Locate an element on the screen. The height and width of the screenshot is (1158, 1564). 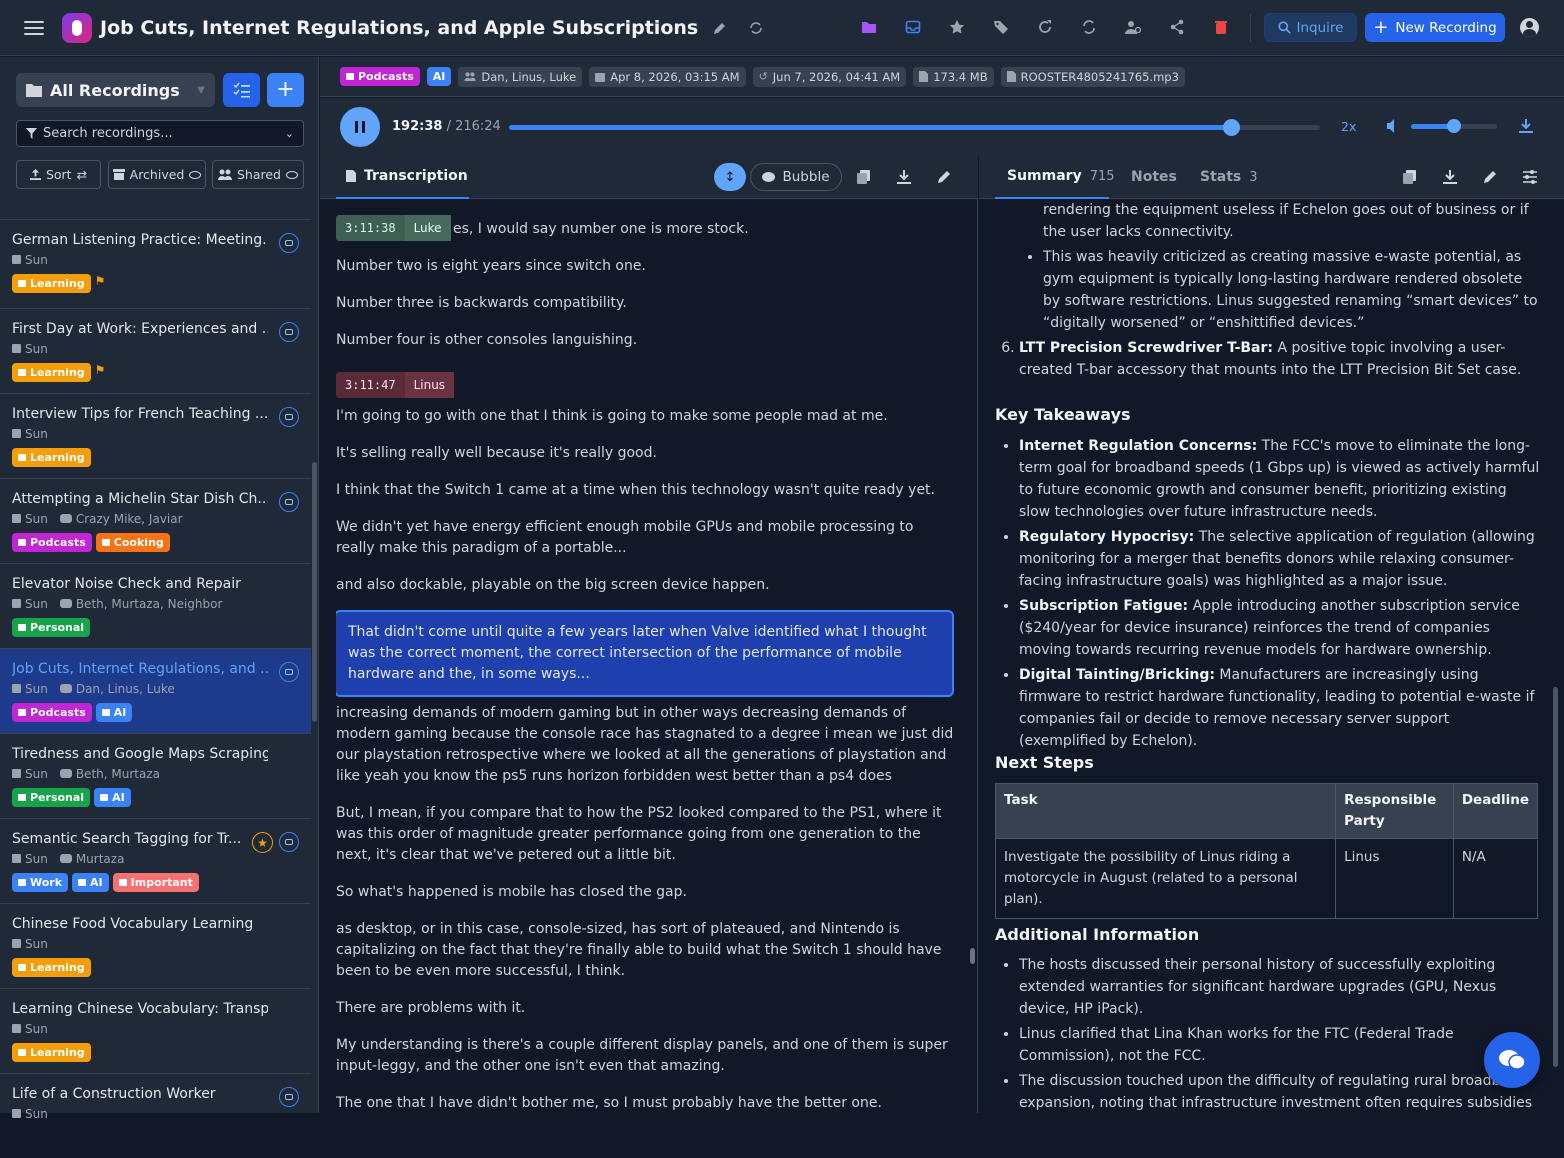
tab-notes: Notes is located at coordinates (1154, 177).